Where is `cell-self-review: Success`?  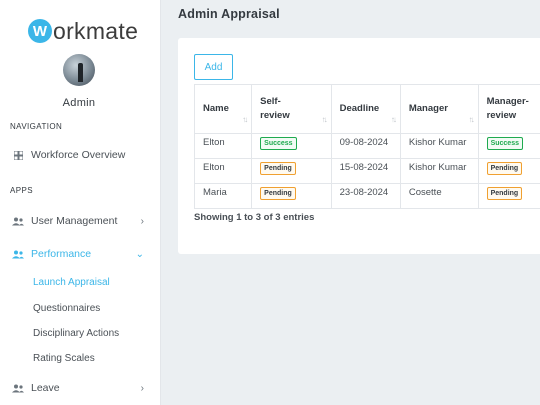 cell-self-review: Success is located at coordinates (291, 146).